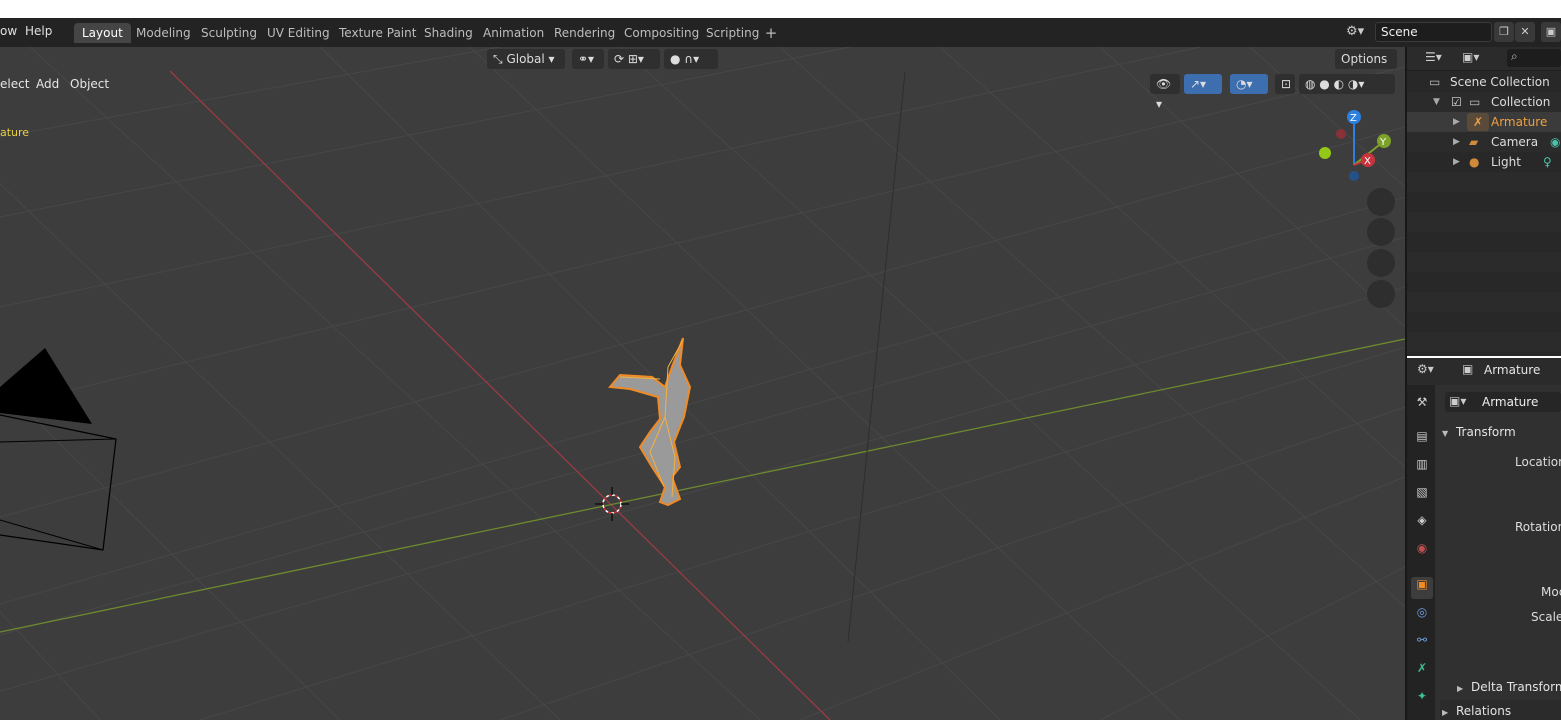 The image size is (1561, 720). What do you see at coordinates (1485, 432) in the screenshot?
I see `transform-label: Transform` at bounding box center [1485, 432].